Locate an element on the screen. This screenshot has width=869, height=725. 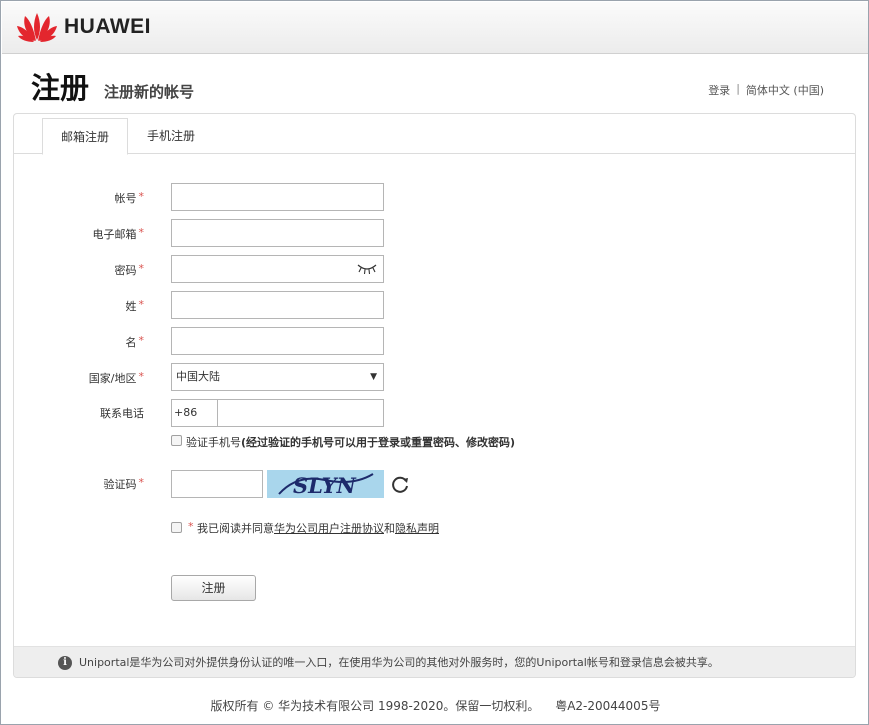
phone-label: 联系电话 is located at coordinates (79, 413).